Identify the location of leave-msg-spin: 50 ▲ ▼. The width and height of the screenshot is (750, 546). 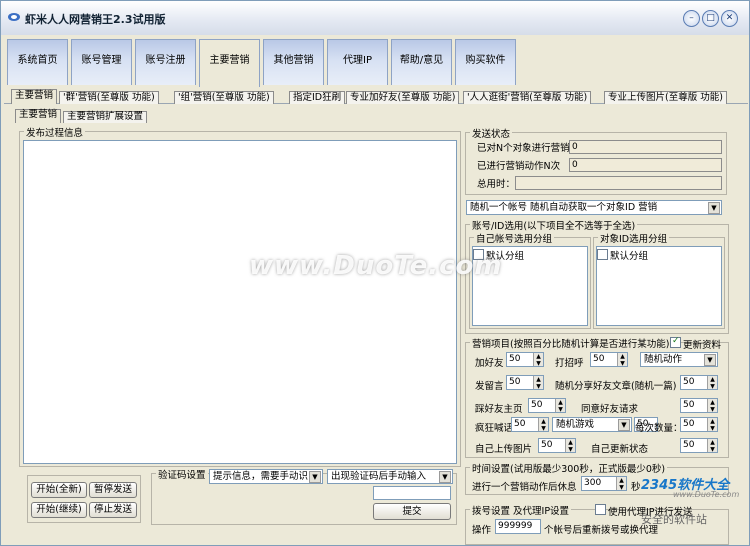
(525, 382).